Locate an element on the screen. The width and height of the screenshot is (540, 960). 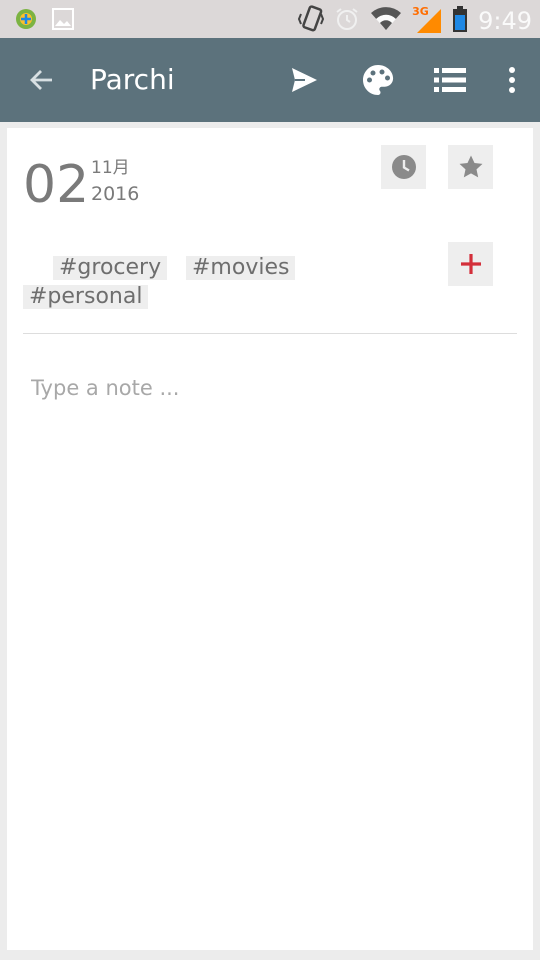
favorite-button is located at coordinates (470, 167).